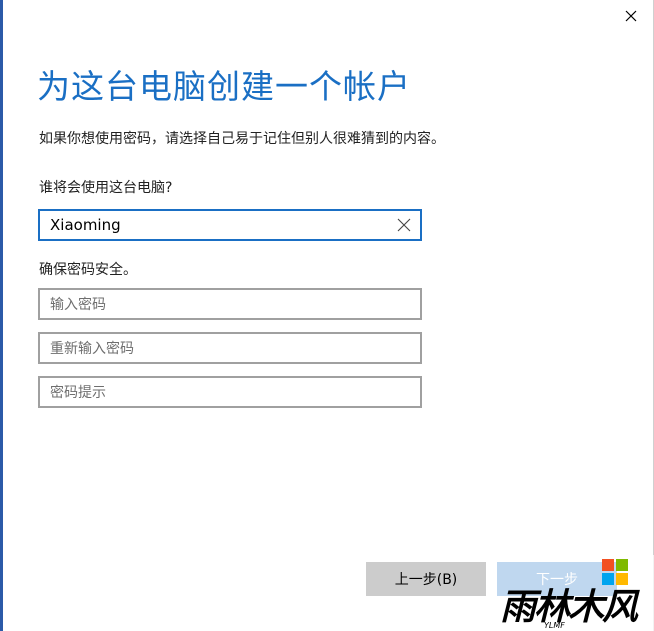 This screenshot has width=654, height=631. What do you see at coordinates (426, 579) in the screenshot?
I see `back-button: 上一步(B)` at bounding box center [426, 579].